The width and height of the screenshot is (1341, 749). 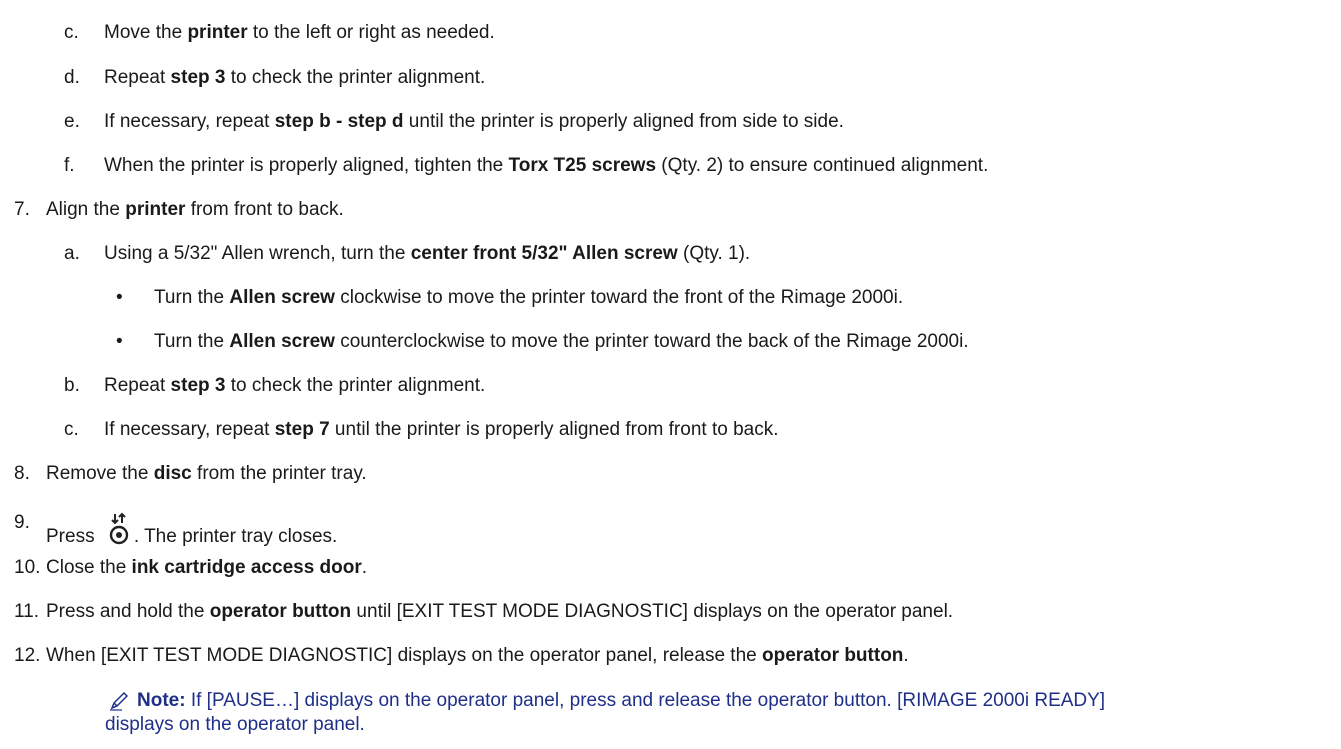 I want to click on step-number: f., so click(x=69, y=165).